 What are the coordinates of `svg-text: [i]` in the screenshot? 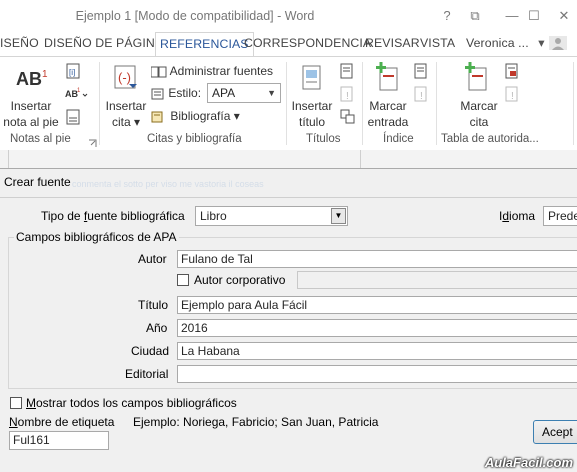 It's located at (72, 72).